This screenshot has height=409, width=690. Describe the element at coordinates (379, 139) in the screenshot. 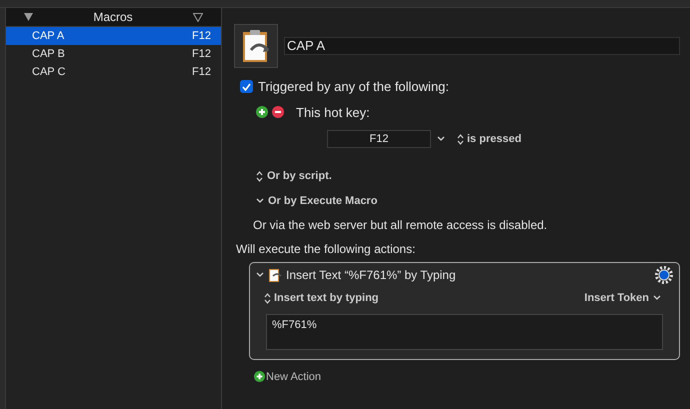

I see `hotkey-field: F12` at that location.